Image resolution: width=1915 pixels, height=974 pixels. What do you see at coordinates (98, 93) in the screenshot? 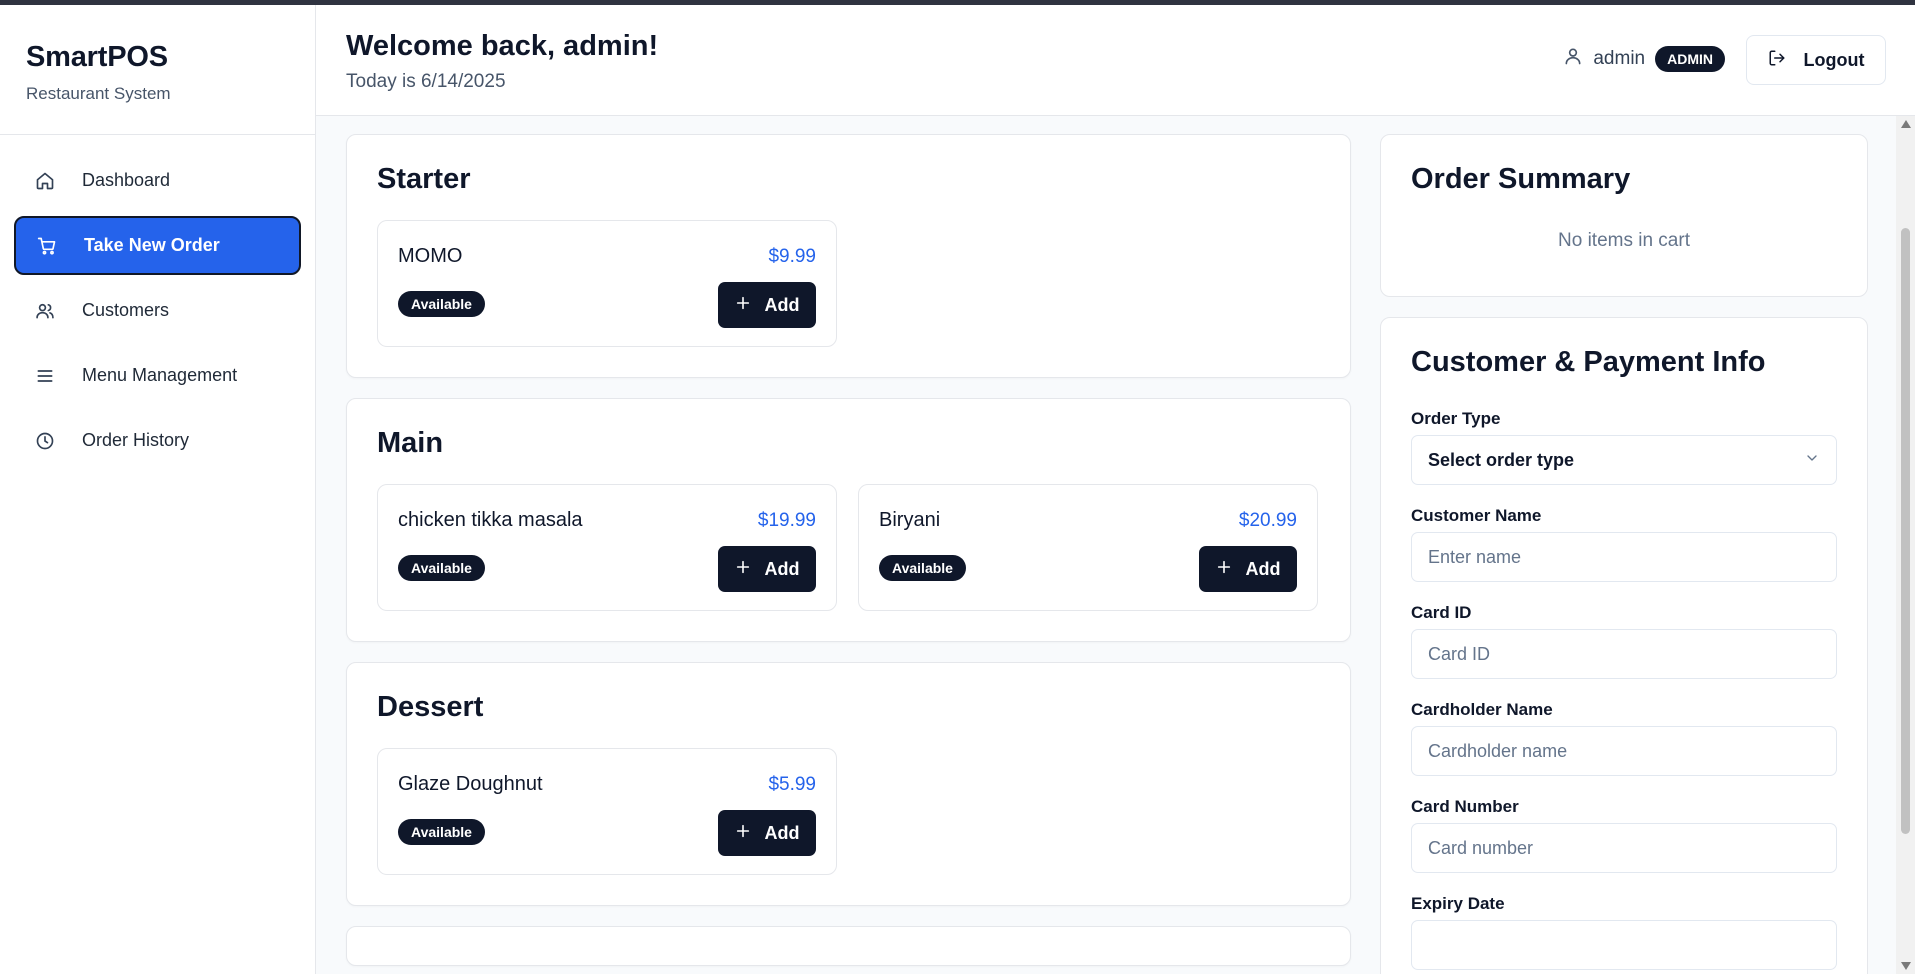
I see `brand-subtitle: Restaurant System` at bounding box center [98, 93].